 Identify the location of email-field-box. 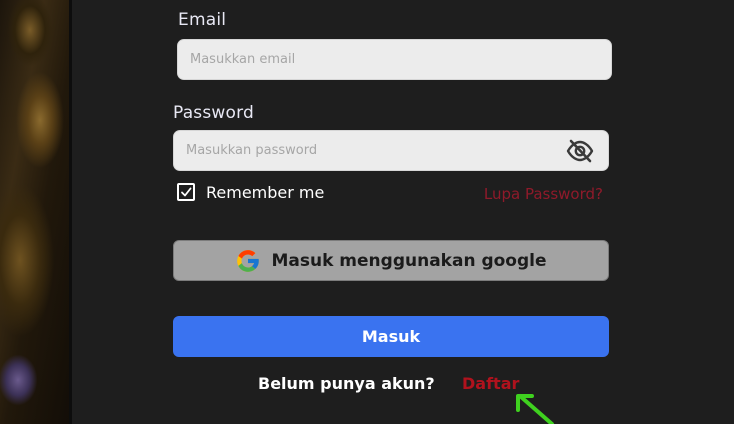
(394, 59).